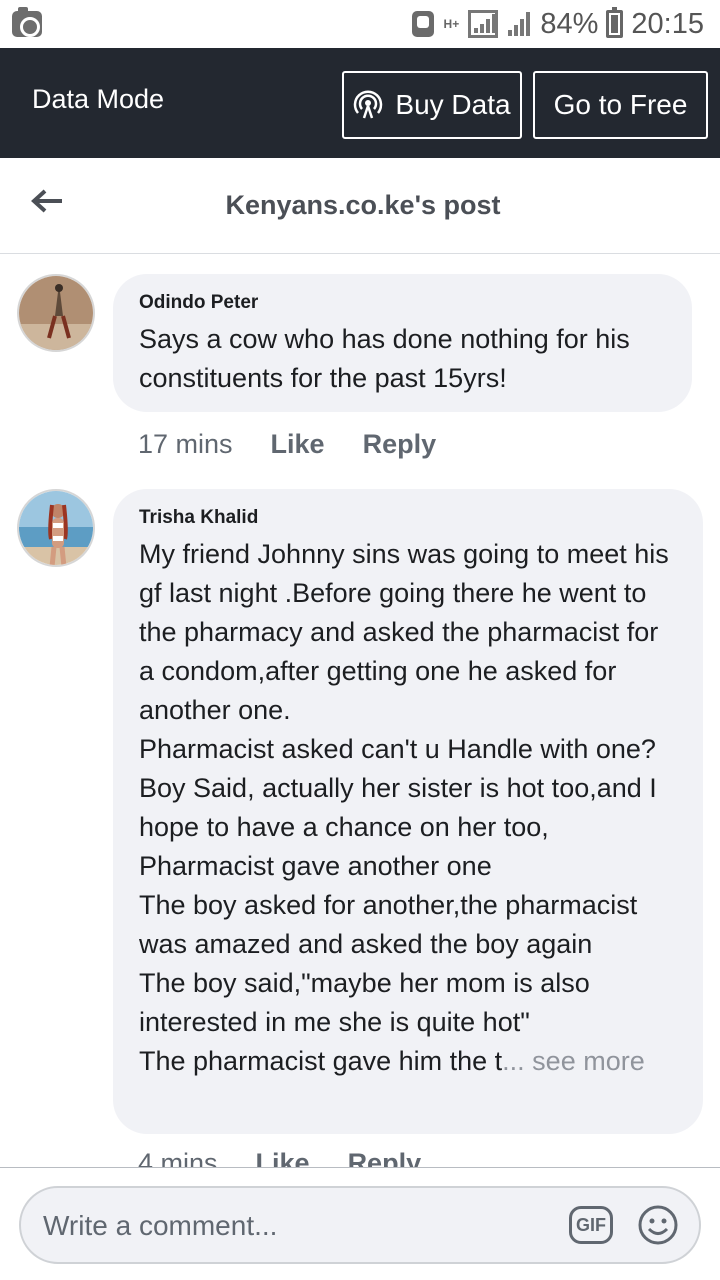 This screenshot has height=1280, width=720. I want to click on battery-percent: 84%, so click(569, 23).